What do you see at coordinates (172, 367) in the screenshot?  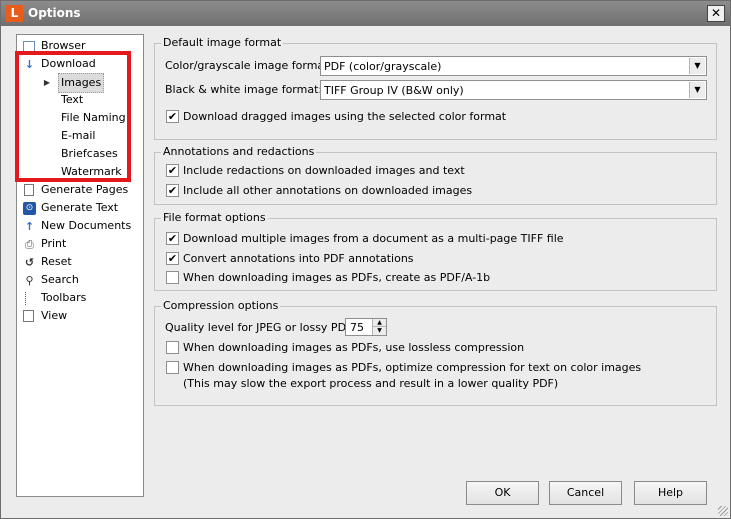 I see `optimize-compression-checkbox` at bounding box center [172, 367].